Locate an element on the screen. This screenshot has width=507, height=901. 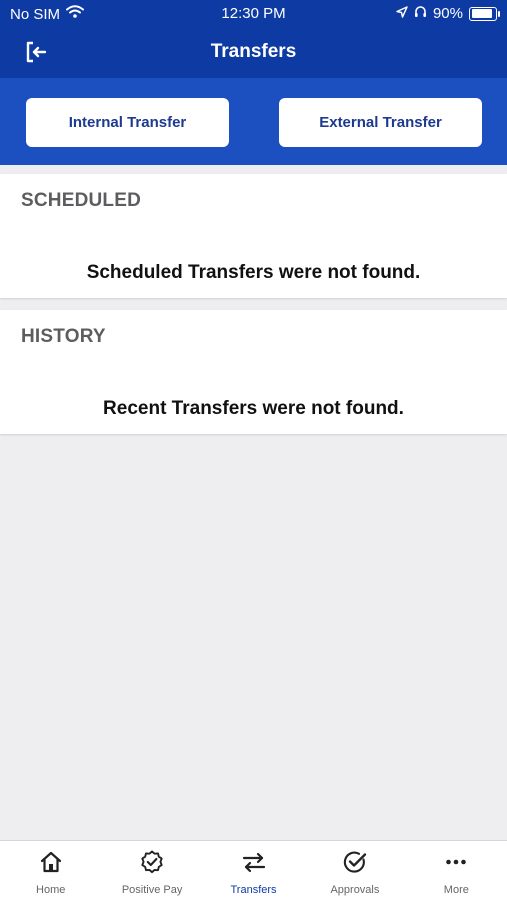
headphones-icon is located at coordinates (420, 13).